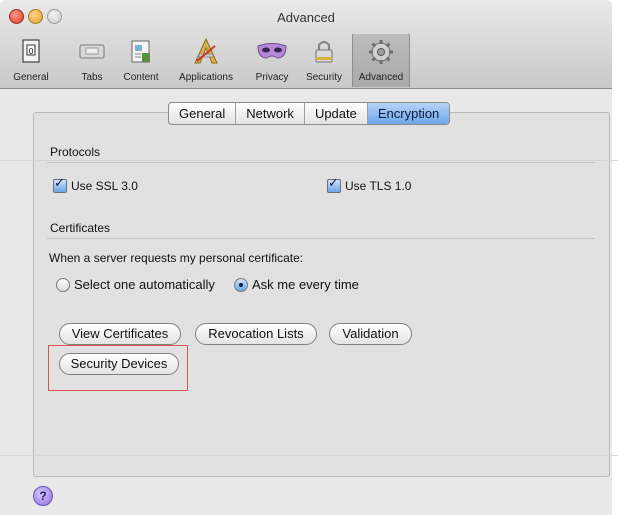 Image resolution: width=618 pixels, height=515 pixels. I want to click on svg-text: 0, so click(30, 51).